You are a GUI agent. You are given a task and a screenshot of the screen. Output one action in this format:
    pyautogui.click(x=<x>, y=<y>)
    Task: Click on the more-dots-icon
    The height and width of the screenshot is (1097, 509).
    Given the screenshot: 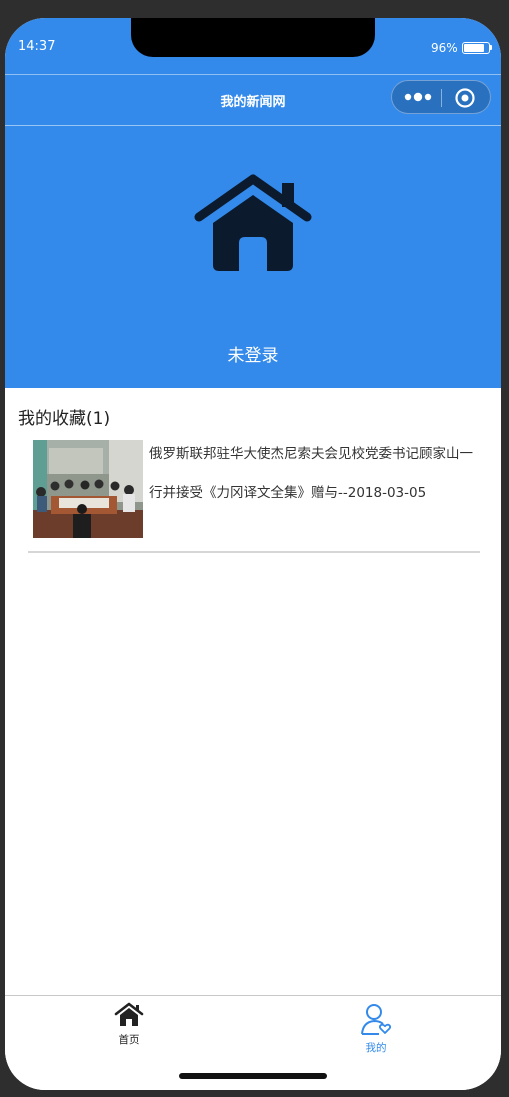 What is the action you would take?
    pyautogui.click(x=418, y=97)
    